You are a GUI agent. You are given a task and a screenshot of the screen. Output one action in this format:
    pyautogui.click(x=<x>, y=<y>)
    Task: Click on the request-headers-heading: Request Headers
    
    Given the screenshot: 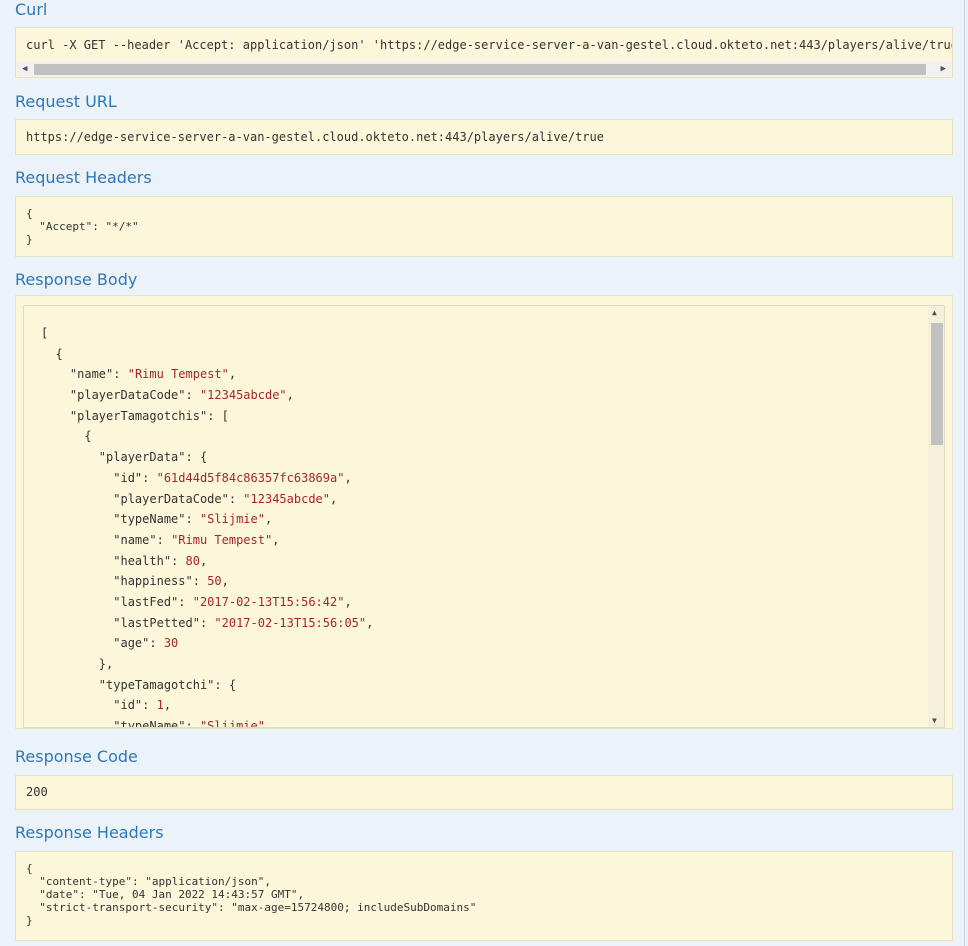 What is the action you would take?
    pyautogui.click(x=83, y=177)
    